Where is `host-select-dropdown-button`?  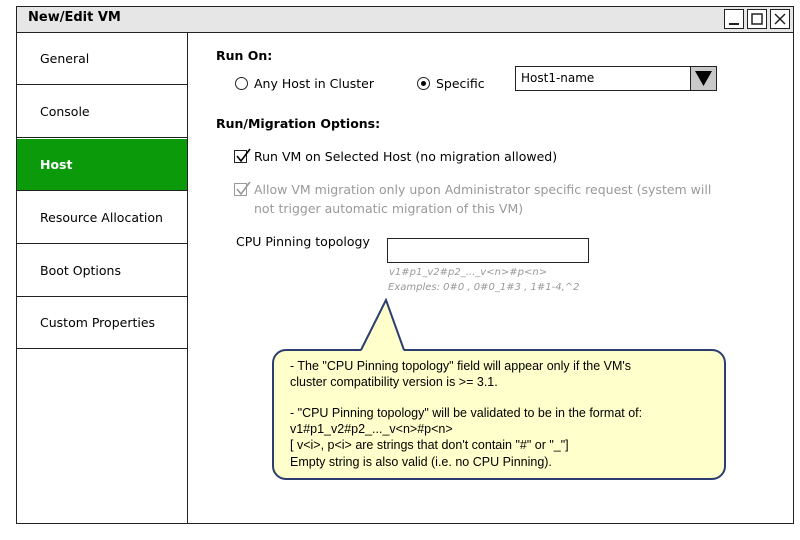
host-select-dropdown-button is located at coordinates (703, 78).